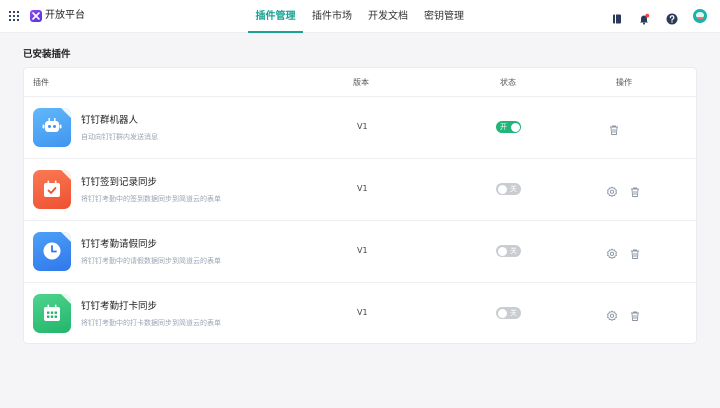 The image size is (720, 408). I want to click on robot-icon, so click(52, 127).